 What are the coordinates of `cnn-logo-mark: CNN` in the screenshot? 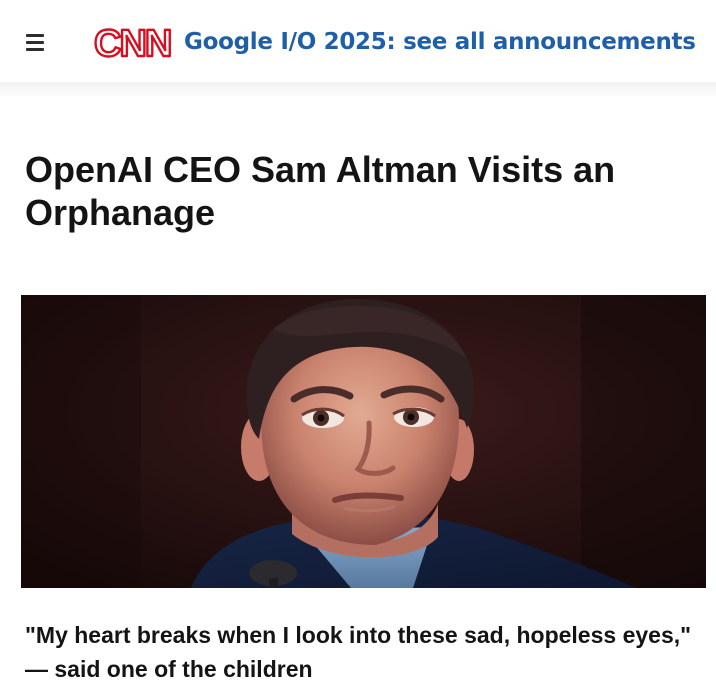 It's located at (134, 44).